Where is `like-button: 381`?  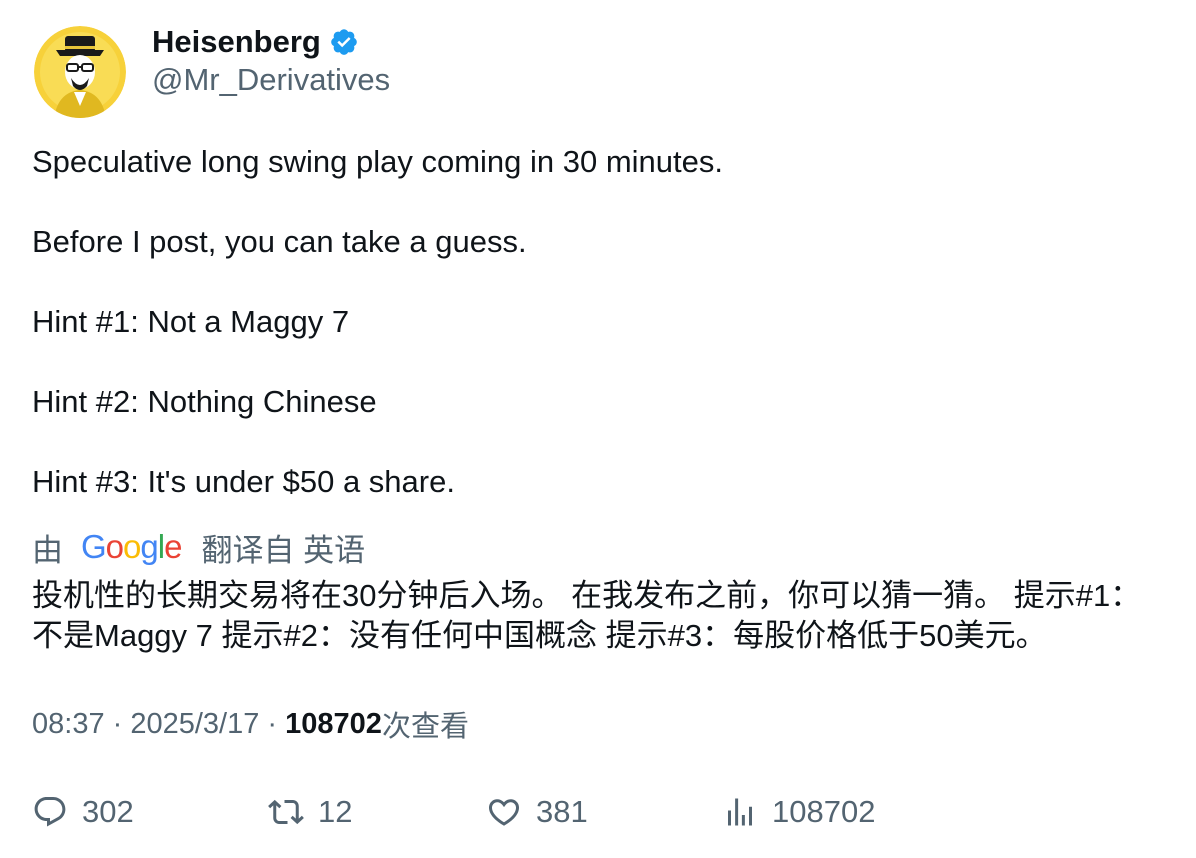 like-button: 381 is located at coordinates (537, 812).